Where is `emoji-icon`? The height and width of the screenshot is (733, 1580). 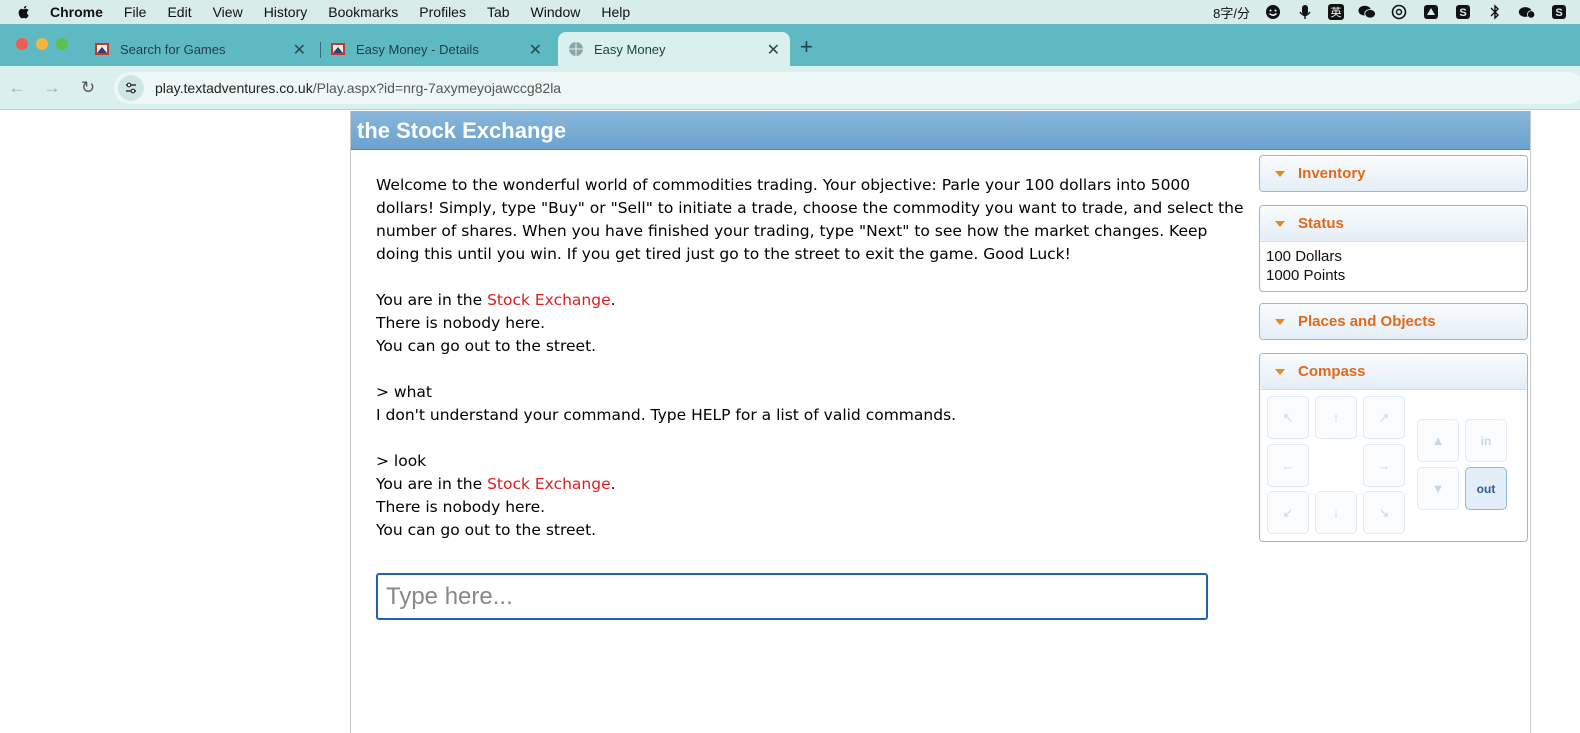
emoji-icon is located at coordinates (1273, 12).